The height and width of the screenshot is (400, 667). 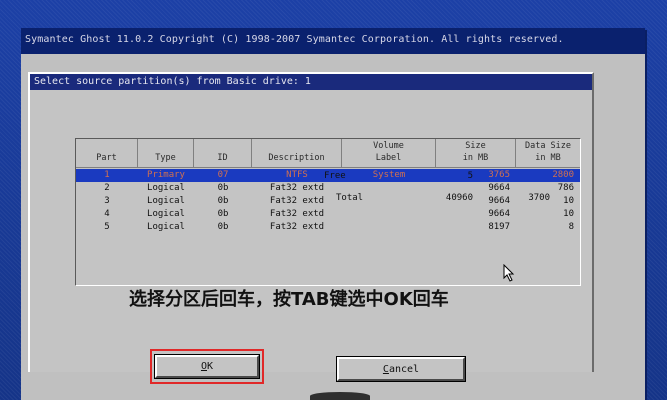 I want to click on cell-size: 8197, so click(x=499, y=227).